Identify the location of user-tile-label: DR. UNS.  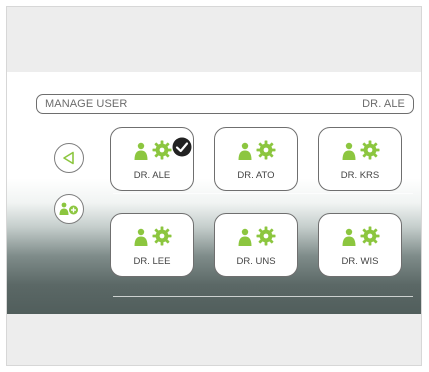
(256, 261).